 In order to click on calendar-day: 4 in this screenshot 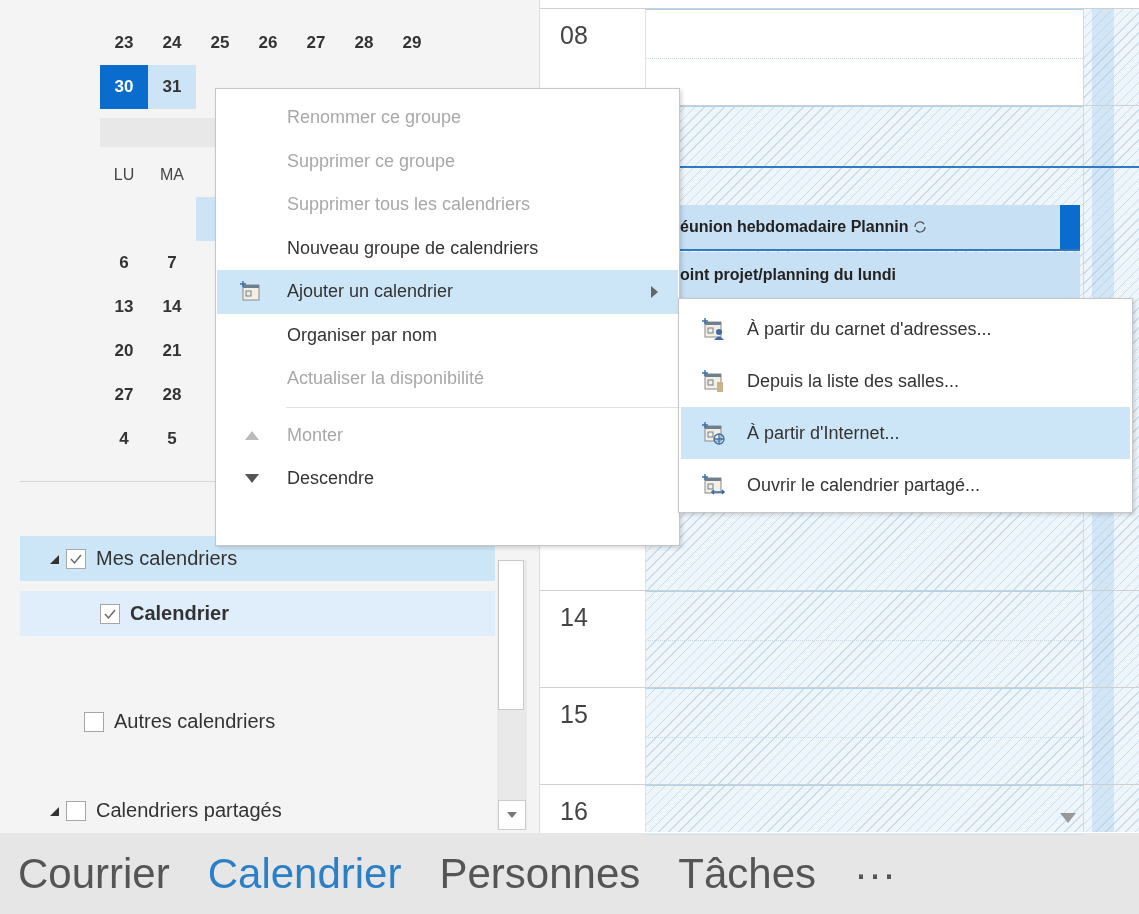, I will do `click(124, 439)`.